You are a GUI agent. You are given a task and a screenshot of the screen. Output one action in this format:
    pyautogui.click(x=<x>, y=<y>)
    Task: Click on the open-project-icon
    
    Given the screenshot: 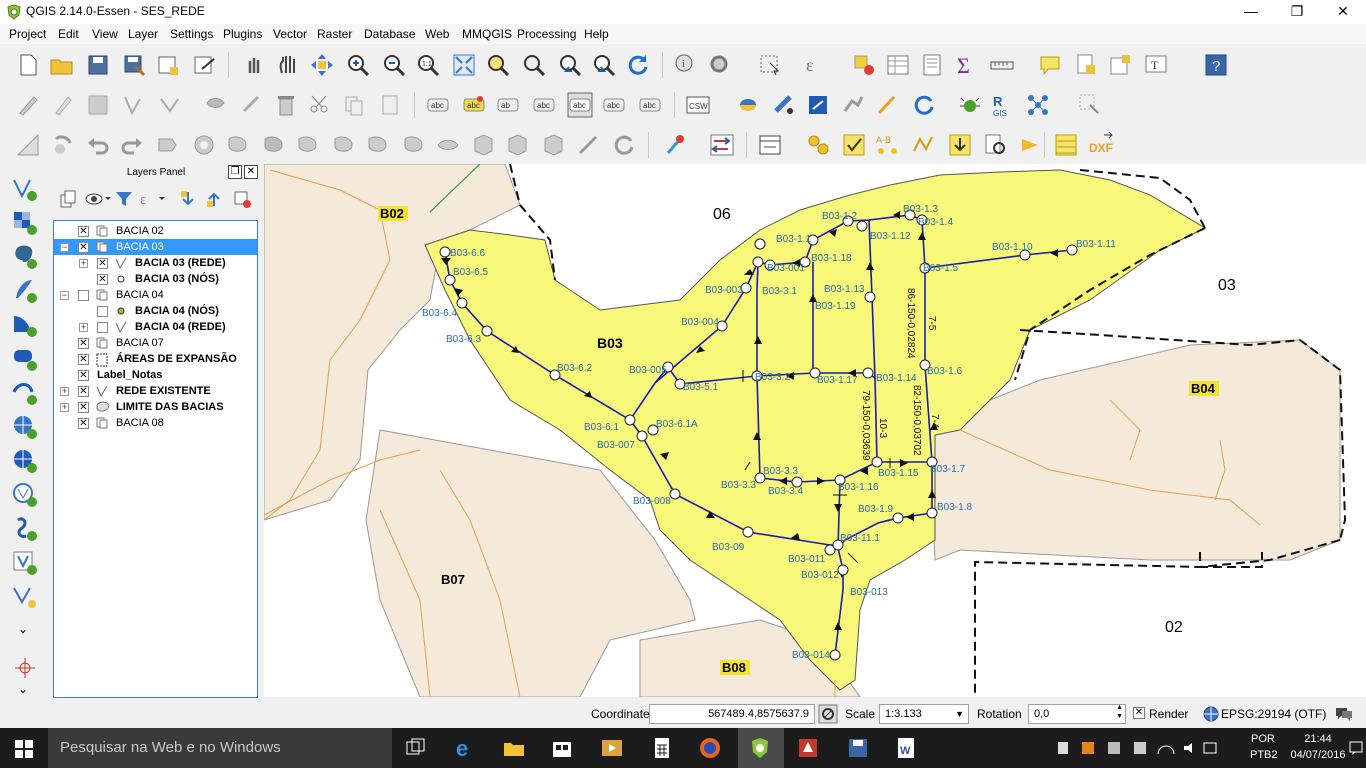 What is the action you would take?
    pyautogui.click(x=62, y=65)
    